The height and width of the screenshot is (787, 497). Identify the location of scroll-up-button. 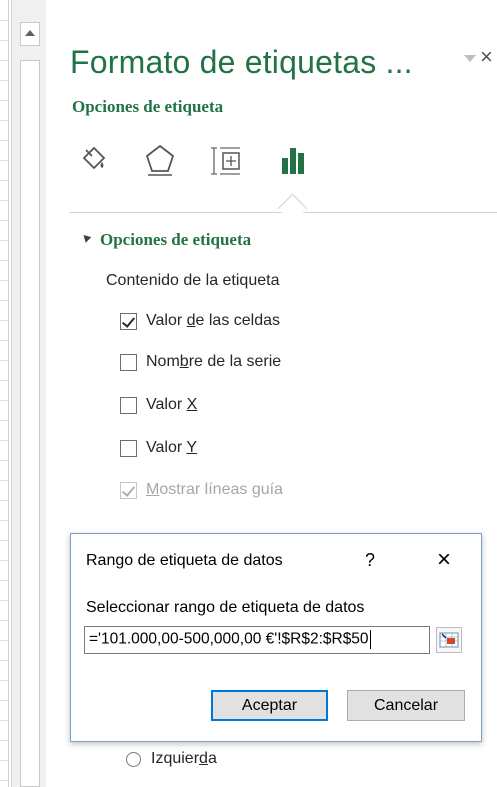
(30, 34).